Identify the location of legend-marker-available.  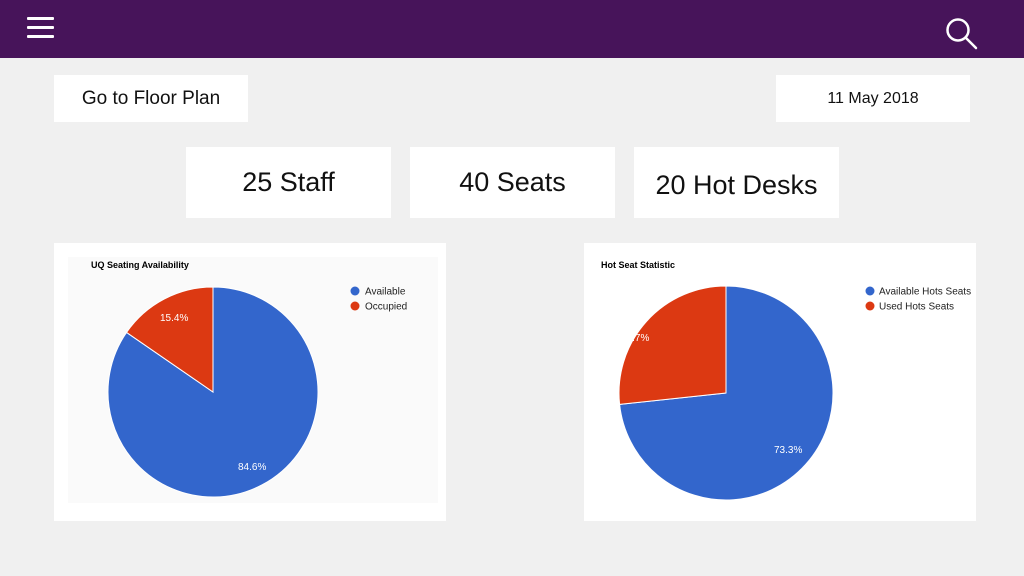
(355, 291).